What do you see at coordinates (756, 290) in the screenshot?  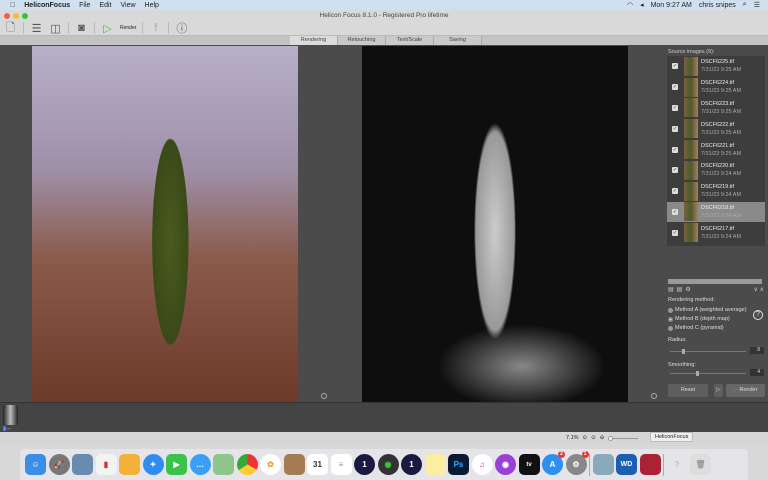 I see `move-down-icon: ∨` at bounding box center [756, 290].